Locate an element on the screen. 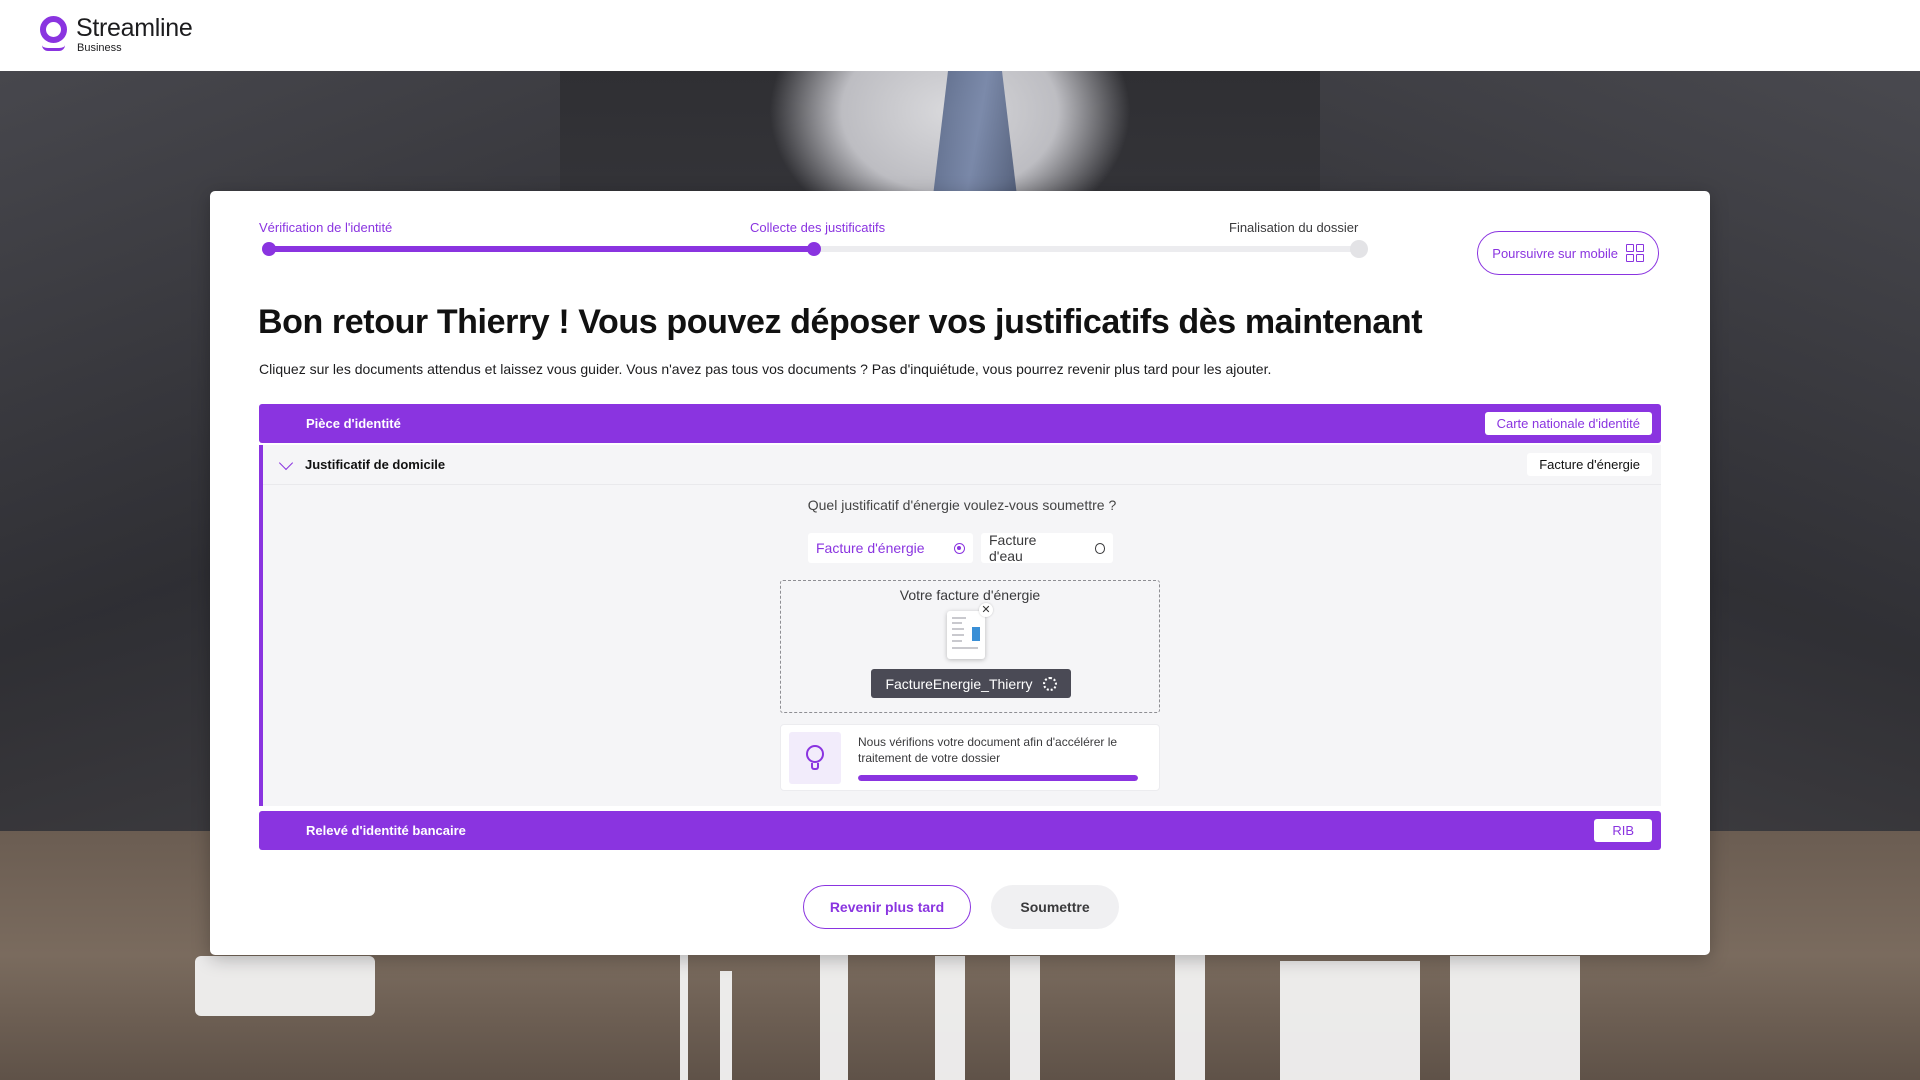 The width and height of the screenshot is (1920, 1080). brand-logo: Streamline Business is located at coordinates (116, 35).